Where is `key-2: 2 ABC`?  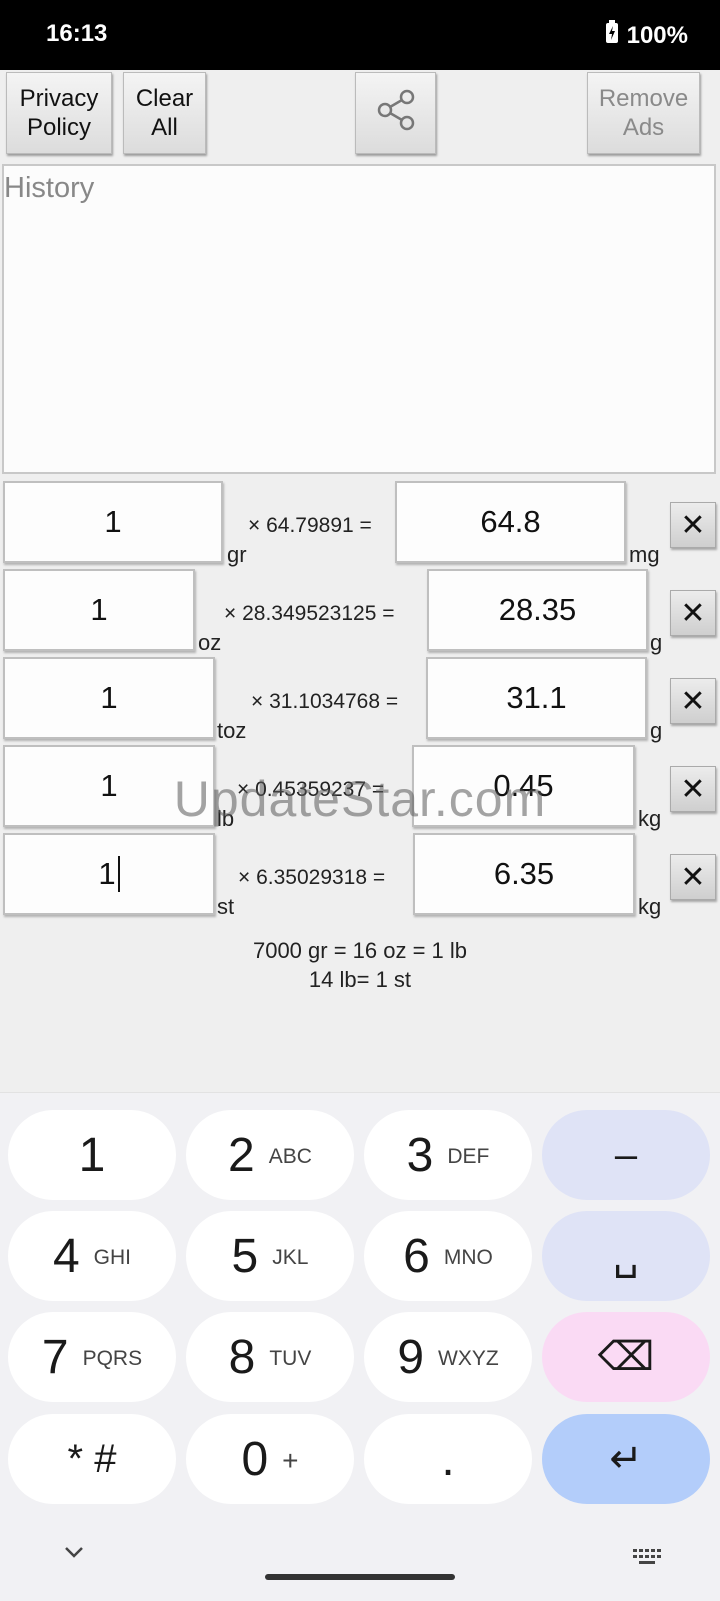 key-2: 2 ABC is located at coordinates (270, 1155).